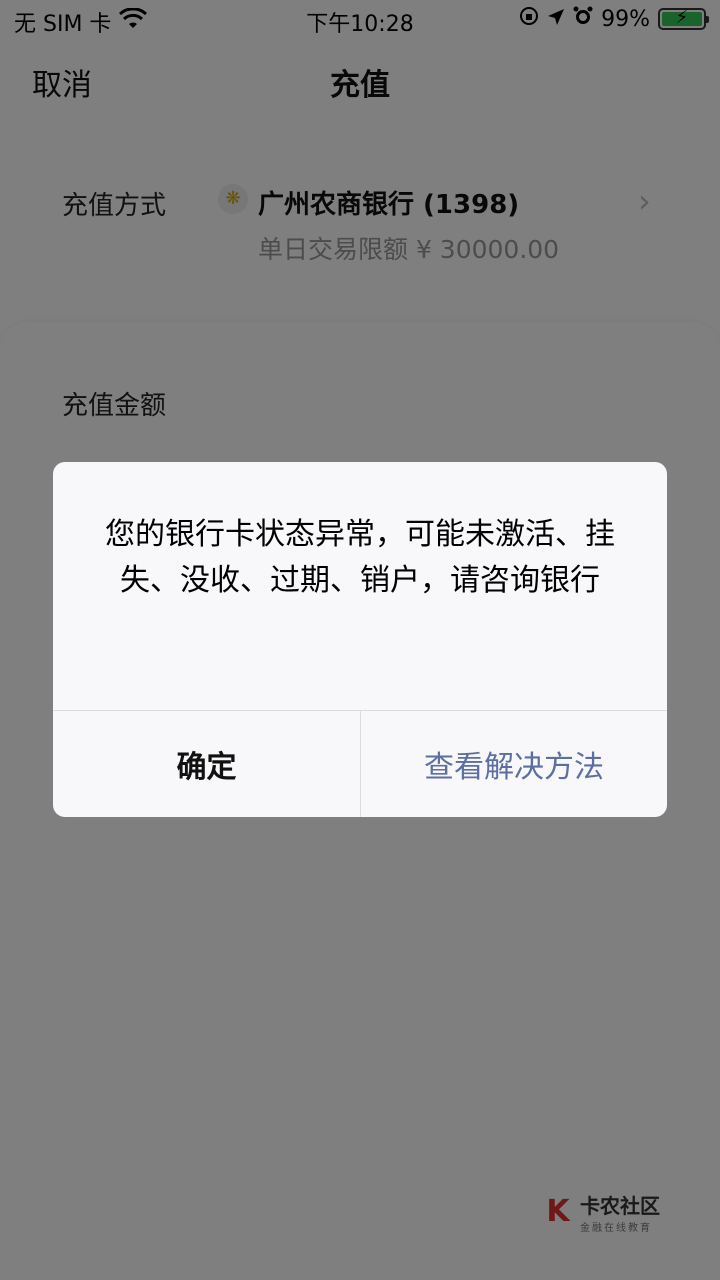  What do you see at coordinates (360, 557) in the screenshot?
I see `alert-message: 您的银行卡状态异常，可能未激活、挂失、没收、过期、销户，请咨询银行` at bounding box center [360, 557].